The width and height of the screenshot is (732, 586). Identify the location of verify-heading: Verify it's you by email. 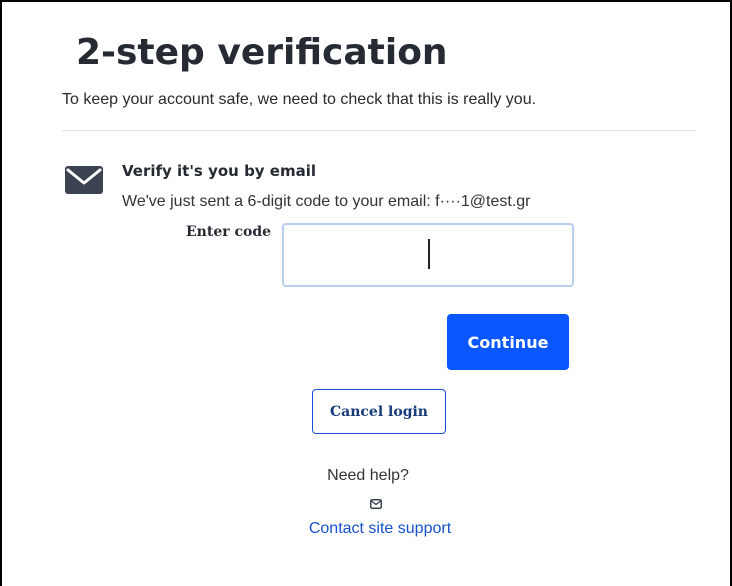
(219, 171).